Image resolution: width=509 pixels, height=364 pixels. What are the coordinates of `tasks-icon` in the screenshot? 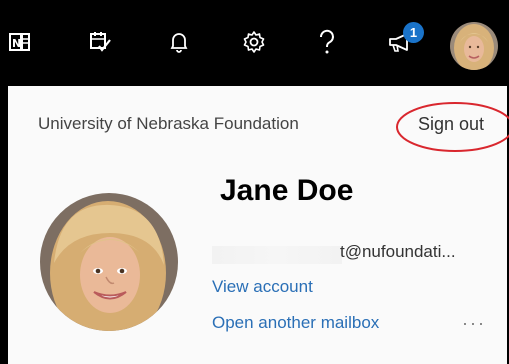 It's located at (100, 42).